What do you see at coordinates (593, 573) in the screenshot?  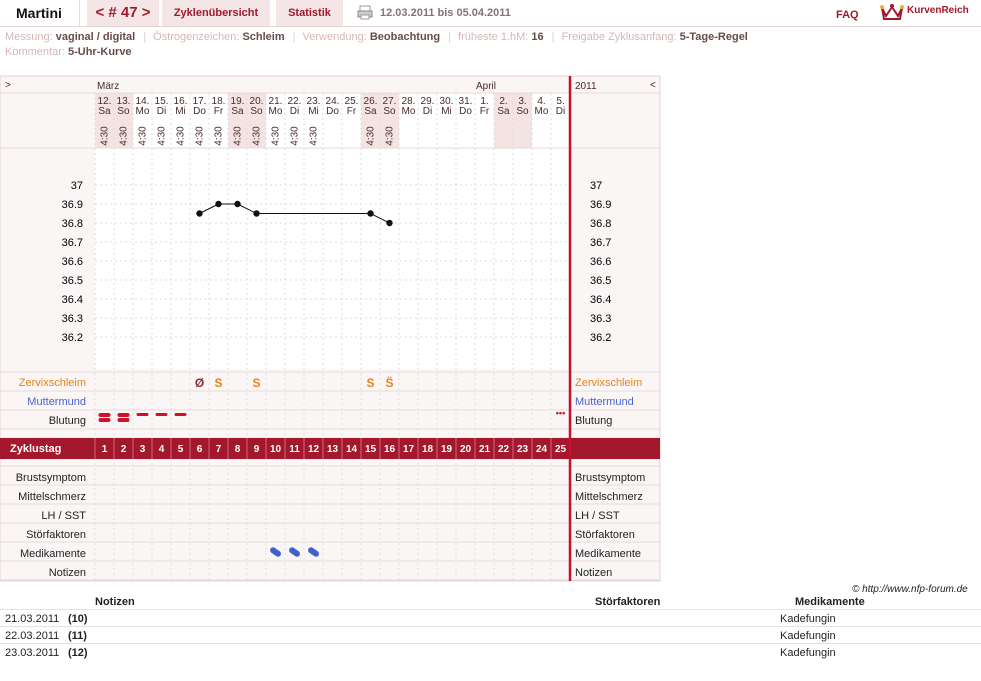 I see `row-label-right: Notizen` at bounding box center [593, 573].